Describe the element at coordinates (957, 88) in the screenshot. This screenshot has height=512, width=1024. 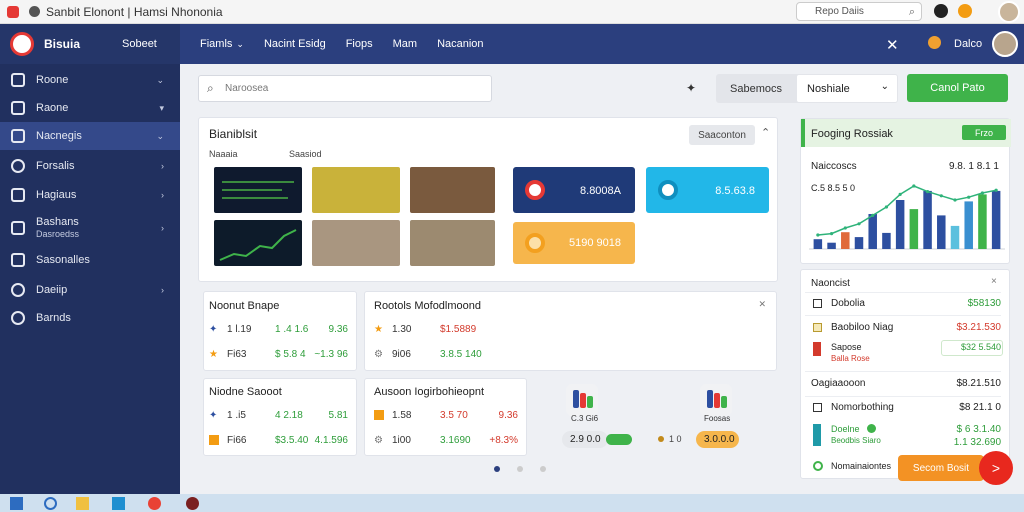
I see `primary-action-button: Canol Pato` at that location.